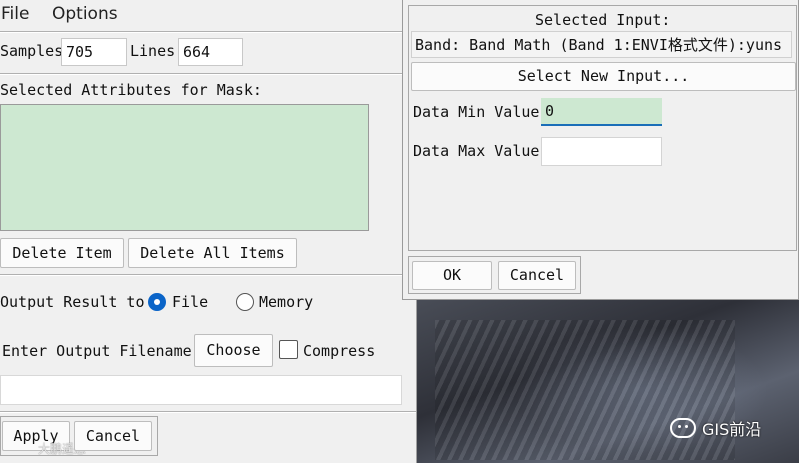 This screenshot has height=463, width=799. Describe the element at coordinates (245, 302) in the screenshot. I see `memory-radio` at that location.